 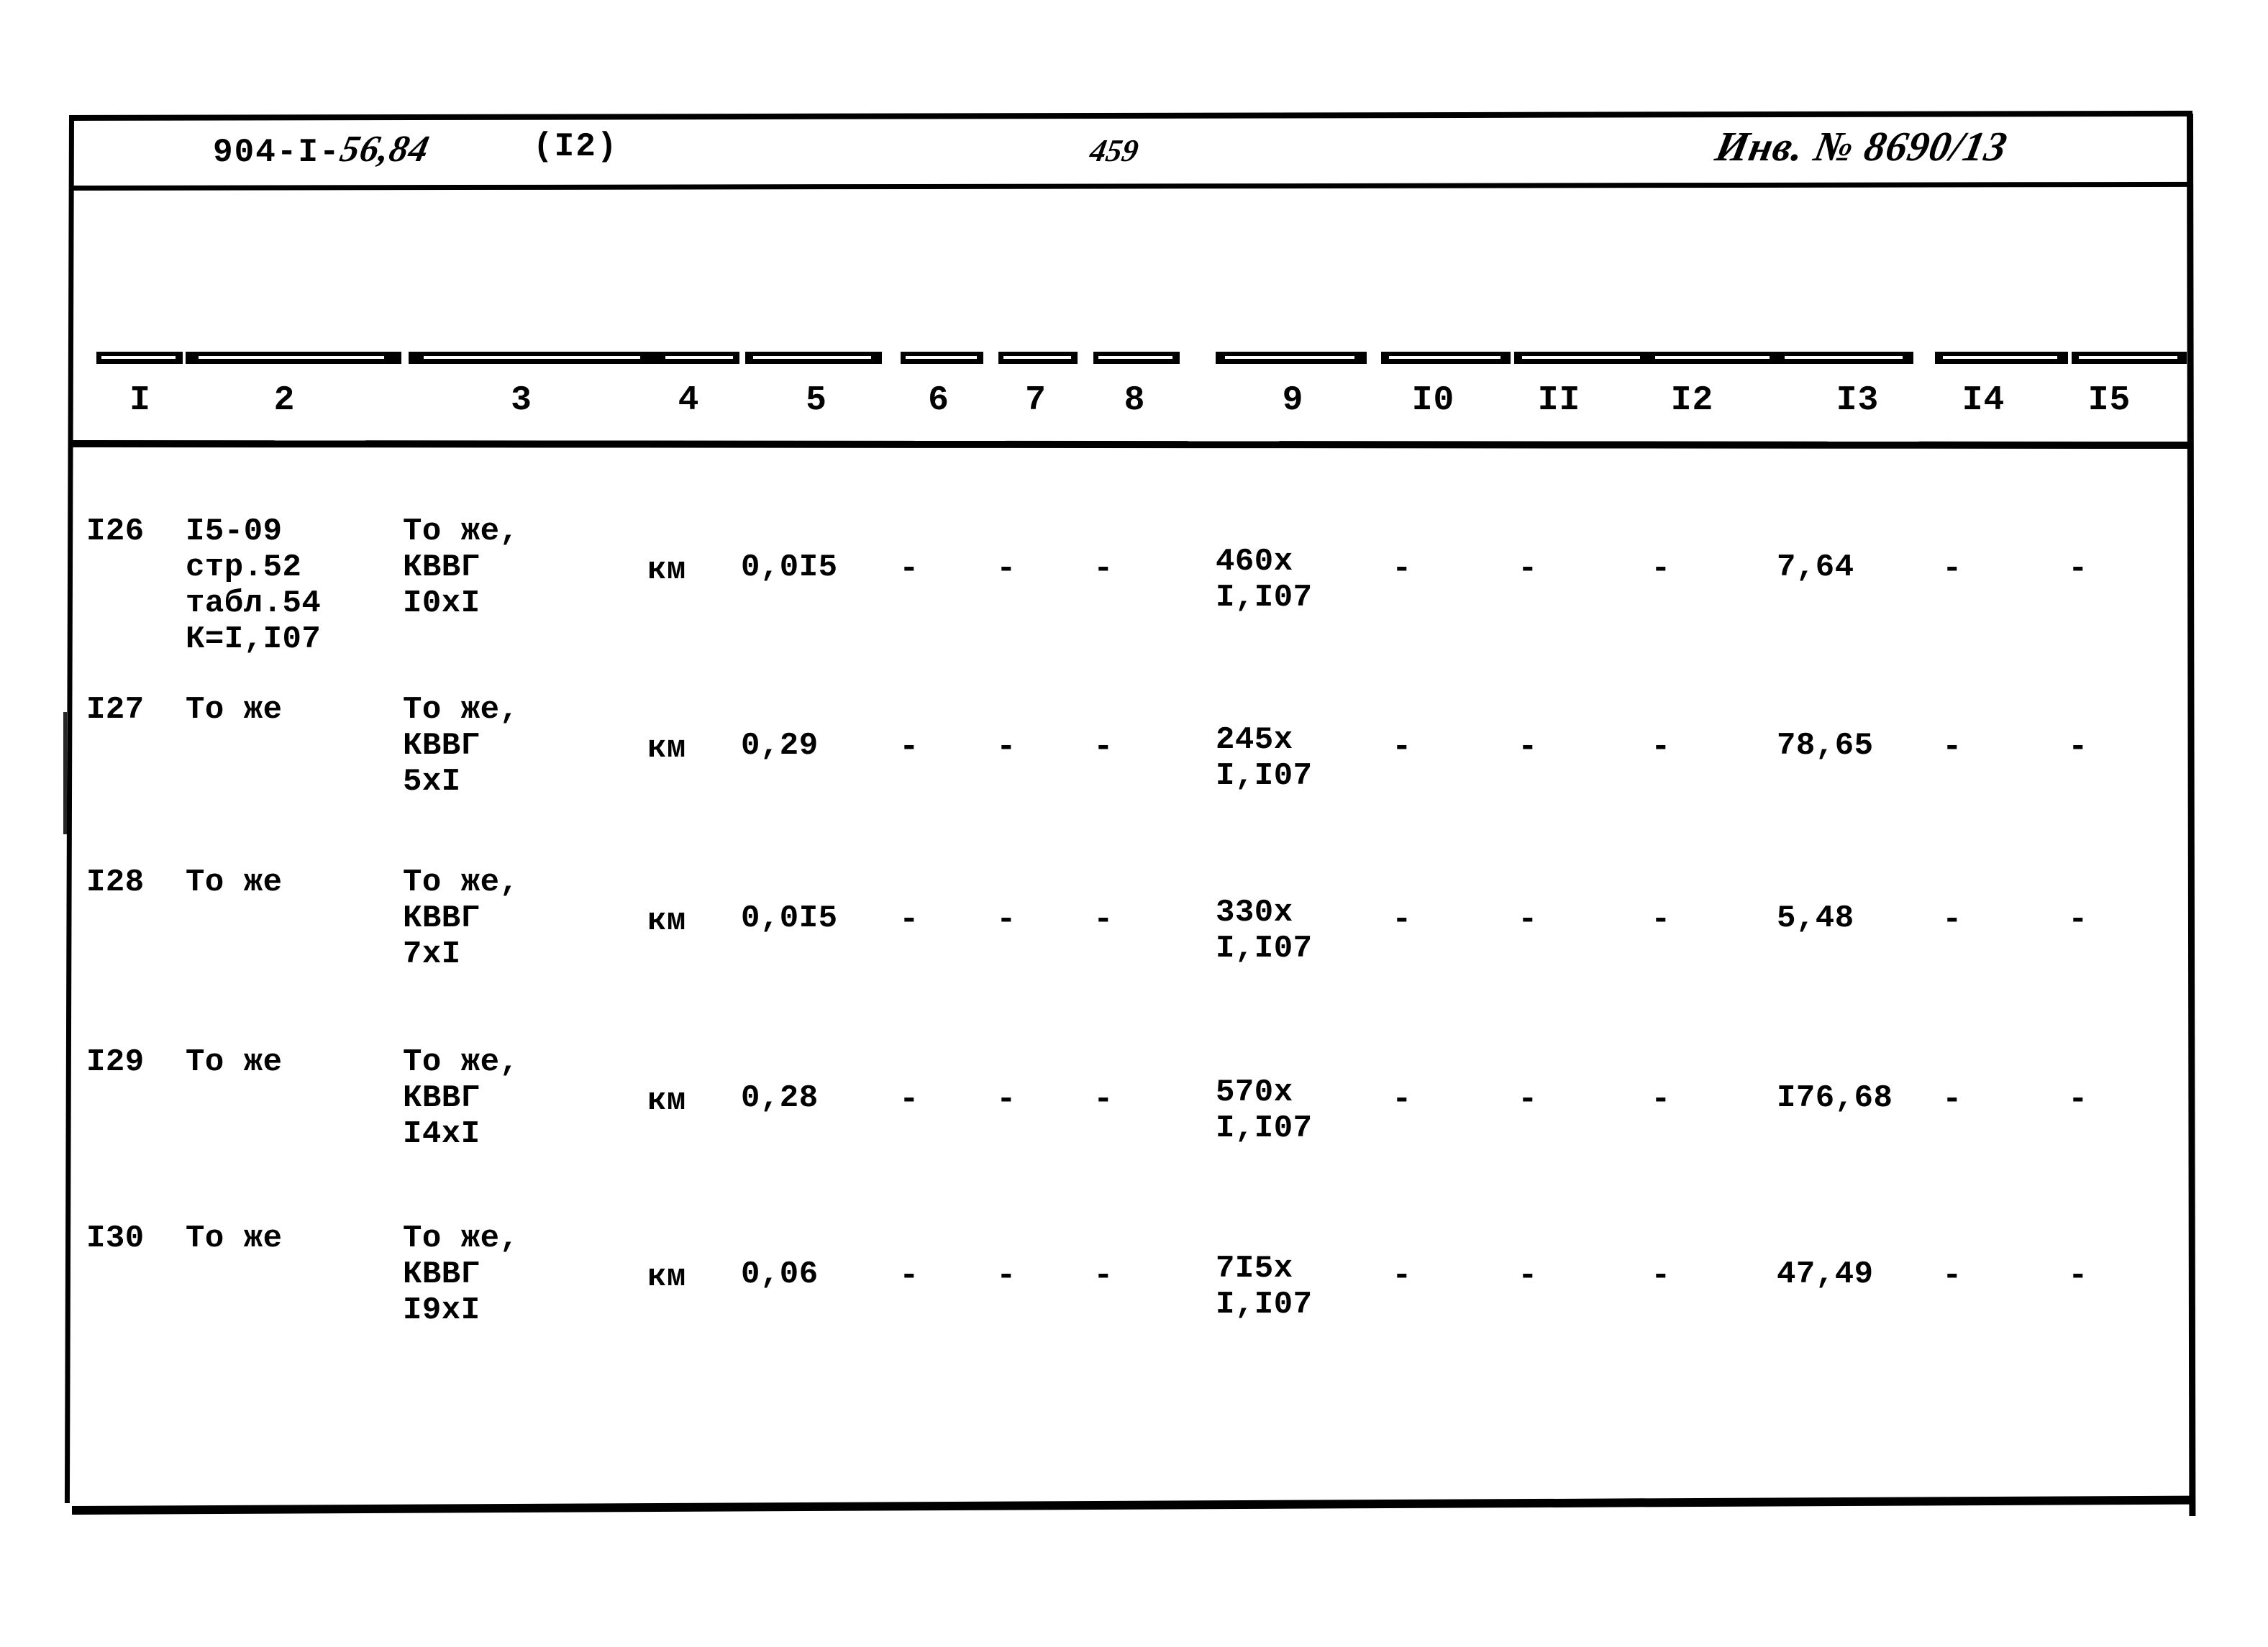 What do you see at coordinates (1559, 1276) in the screenshot?
I see `cell-r5-c11: -` at bounding box center [1559, 1276].